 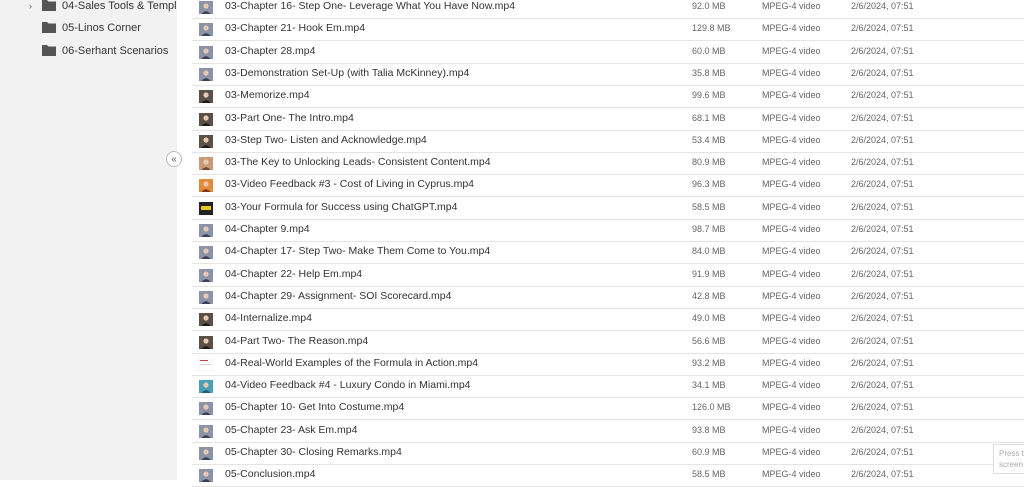 What do you see at coordinates (291, 429) in the screenshot?
I see `file-name: 05-Chapter 23- Ask Em.mp4` at bounding box center [291, 429].